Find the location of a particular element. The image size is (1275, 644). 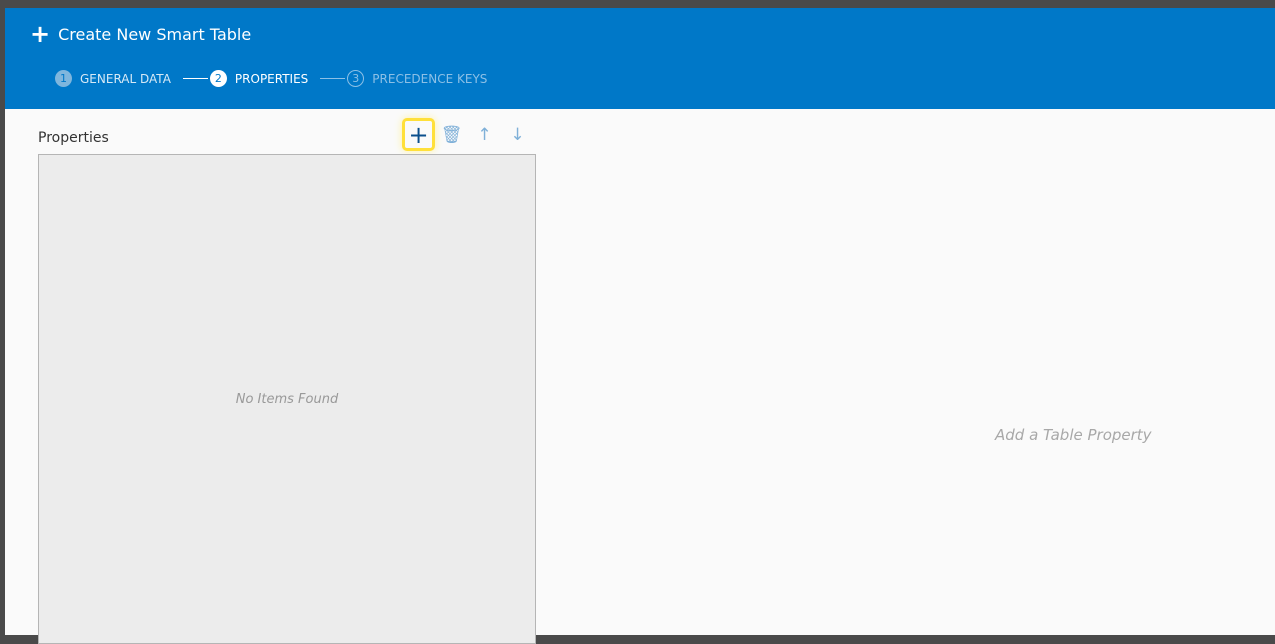

plus-icon: + is located at coordinates (40, 34).